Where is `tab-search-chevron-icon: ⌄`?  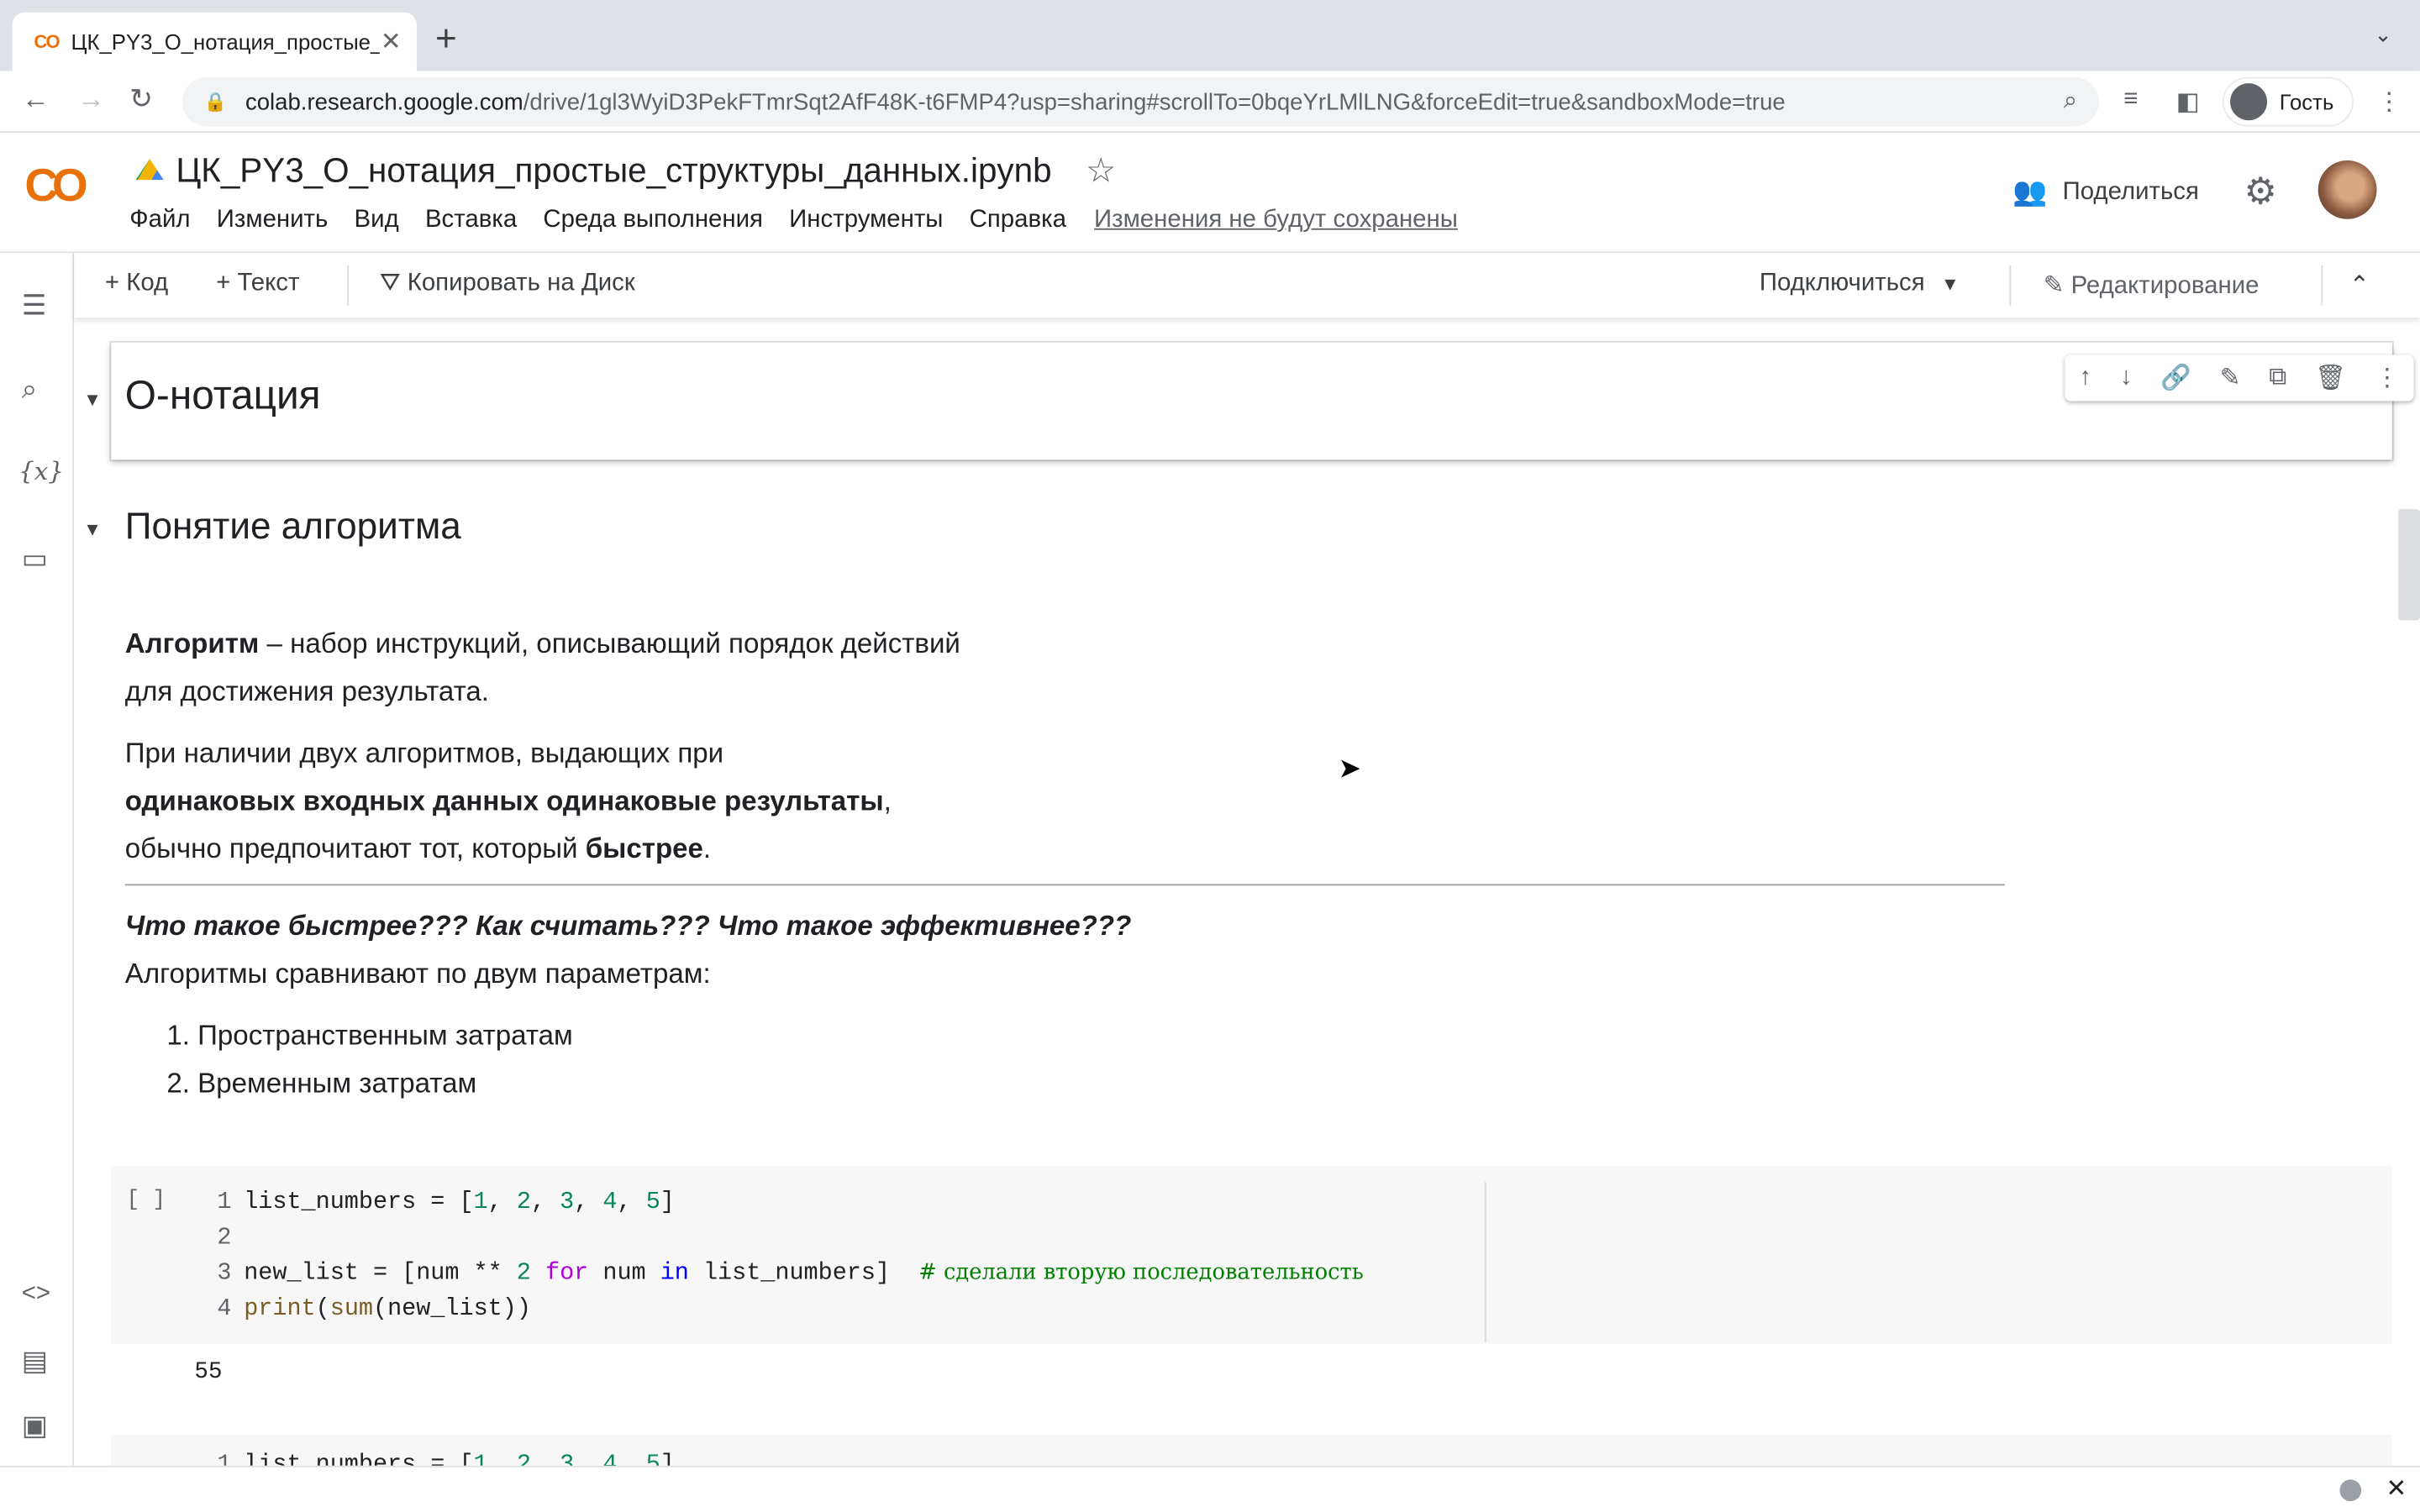
tab-search-chevron-icon: ⌄ is located at coordinates (2383, 35).